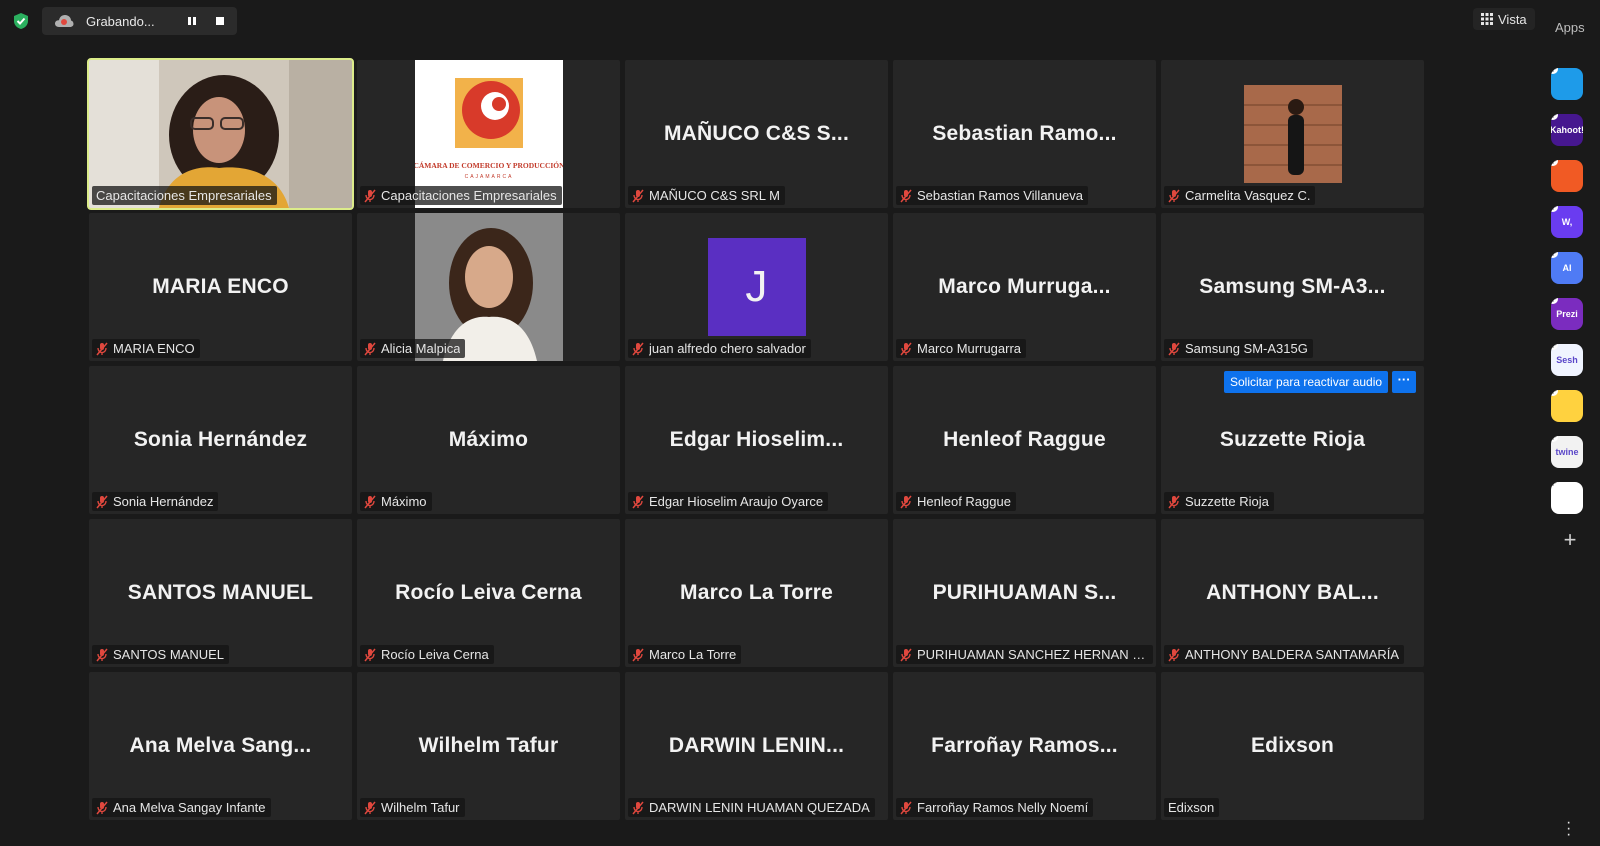 The height and width of the screenshot is (846, 1600). Describe the element at coordinates (1024, 440) in the screenshot. I see `participant-tile: Henleof Raggue Henleof Raggue` at that location.